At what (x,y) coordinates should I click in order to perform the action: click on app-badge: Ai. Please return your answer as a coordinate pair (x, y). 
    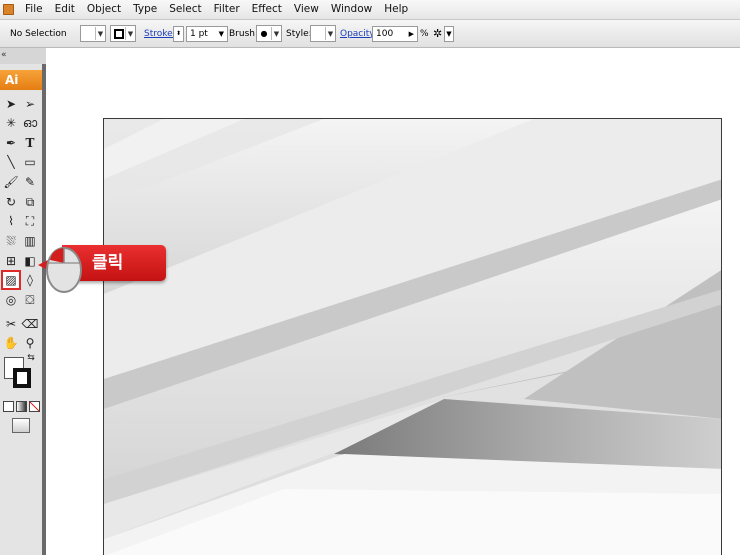
    Looking at the image, I should click on (21, 80).